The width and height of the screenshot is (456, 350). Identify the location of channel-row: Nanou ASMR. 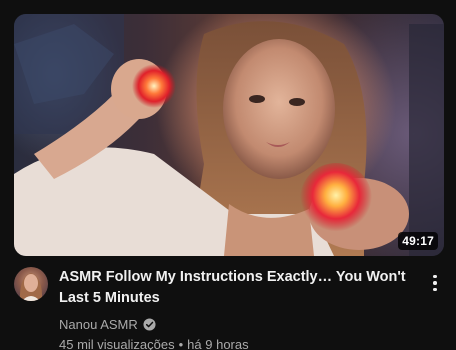
(239, 324).